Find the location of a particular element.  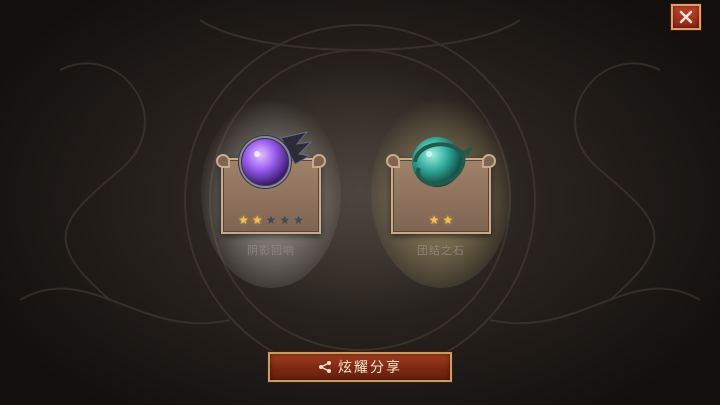

purple-shadow-orb-icon is located at coordinates (275, 160).